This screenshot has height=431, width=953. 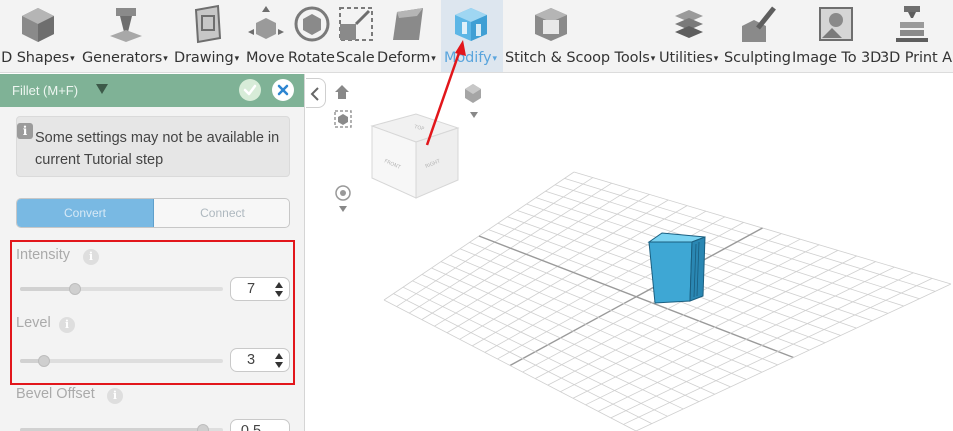 I want to click on toolbar-item-modify: Modify▾, so click(x=472, y=36).